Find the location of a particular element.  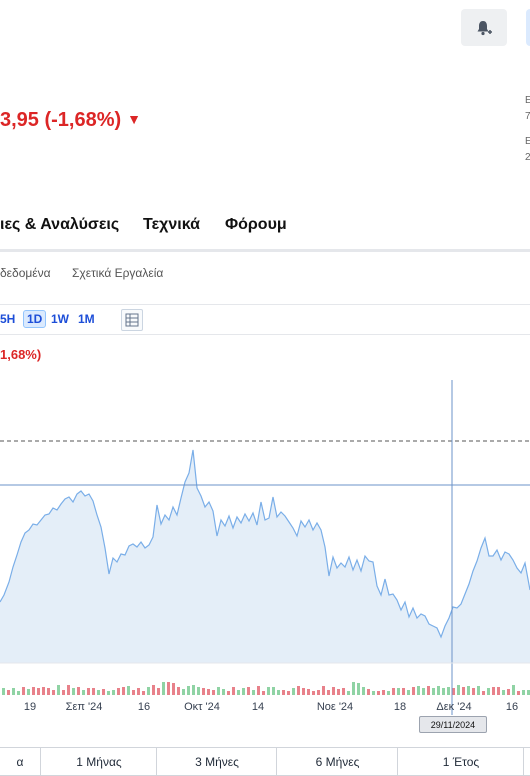

x-tick-label: Νοε '24 is located at coordinates (335, 707).